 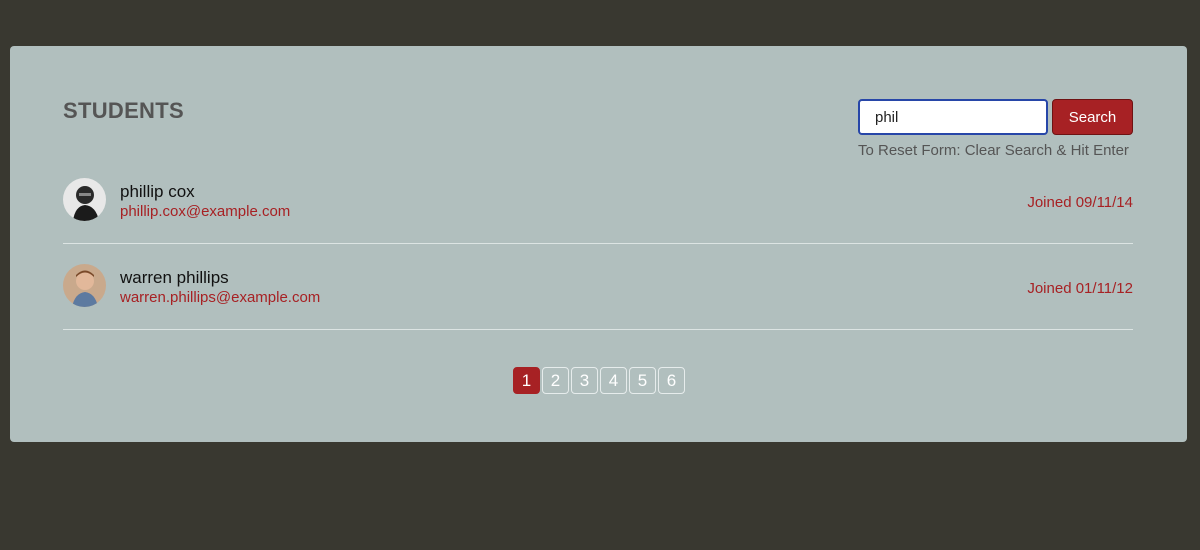 I want to click on page-button-4: 4, so click(x=613, y=380).